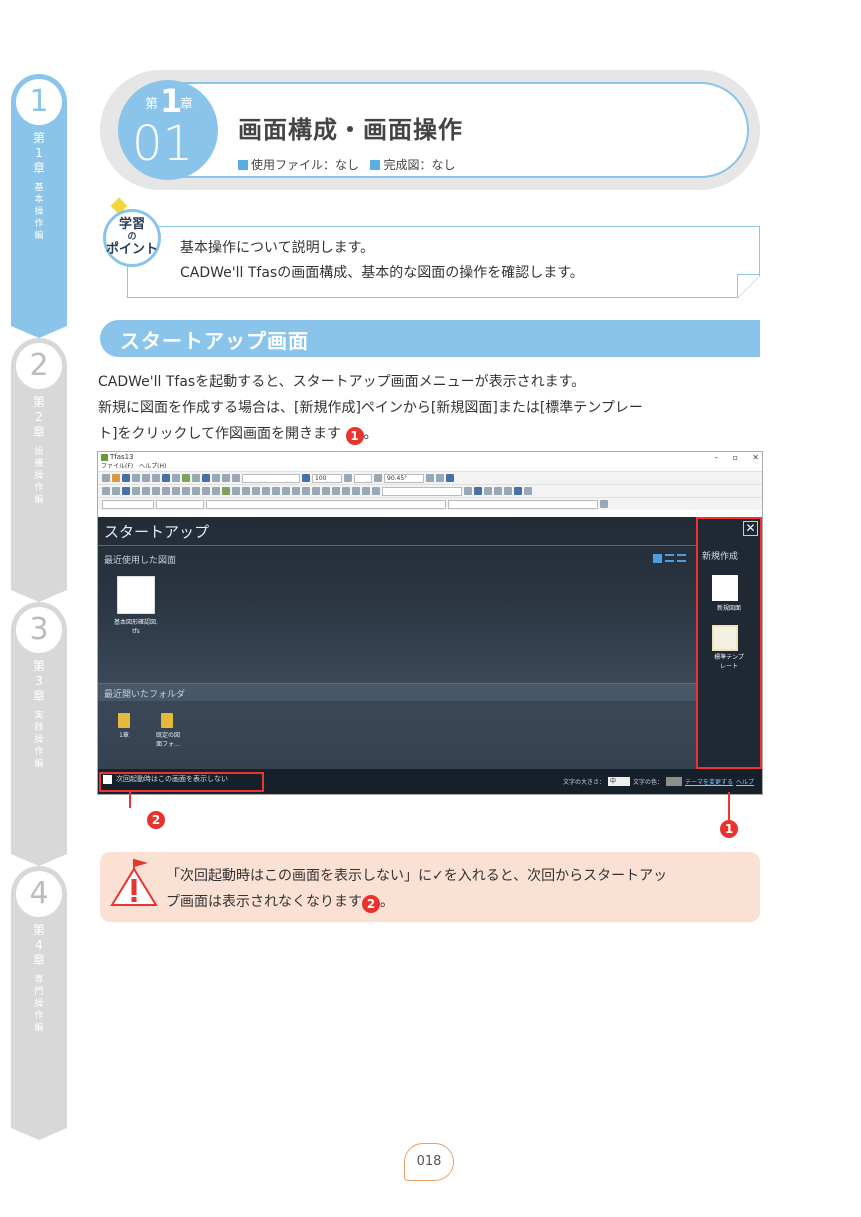 Image resolution: width=861 pixels, height=1217 pixels. What do you see at coordinates (128, 504) in the screenshot?
I see `line-type-select` at bounding box center [128, 504].